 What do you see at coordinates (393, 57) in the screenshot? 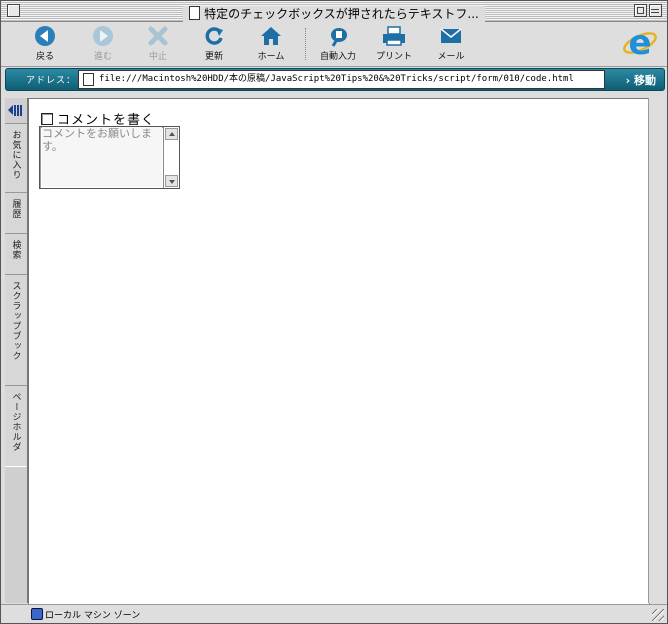
I see `print-button-label: プリント` at bounding box center [393, 57].